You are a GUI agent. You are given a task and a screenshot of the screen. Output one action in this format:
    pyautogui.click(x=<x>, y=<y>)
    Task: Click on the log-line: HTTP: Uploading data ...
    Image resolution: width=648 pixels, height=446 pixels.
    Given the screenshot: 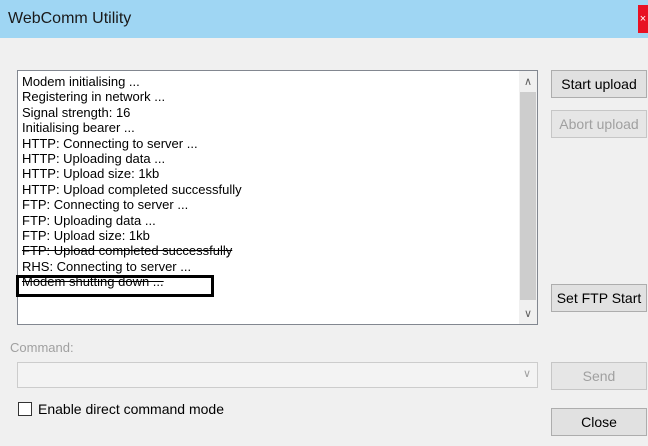 What is the action you would take?
    pyautogui.click(x=94, y=158)
    